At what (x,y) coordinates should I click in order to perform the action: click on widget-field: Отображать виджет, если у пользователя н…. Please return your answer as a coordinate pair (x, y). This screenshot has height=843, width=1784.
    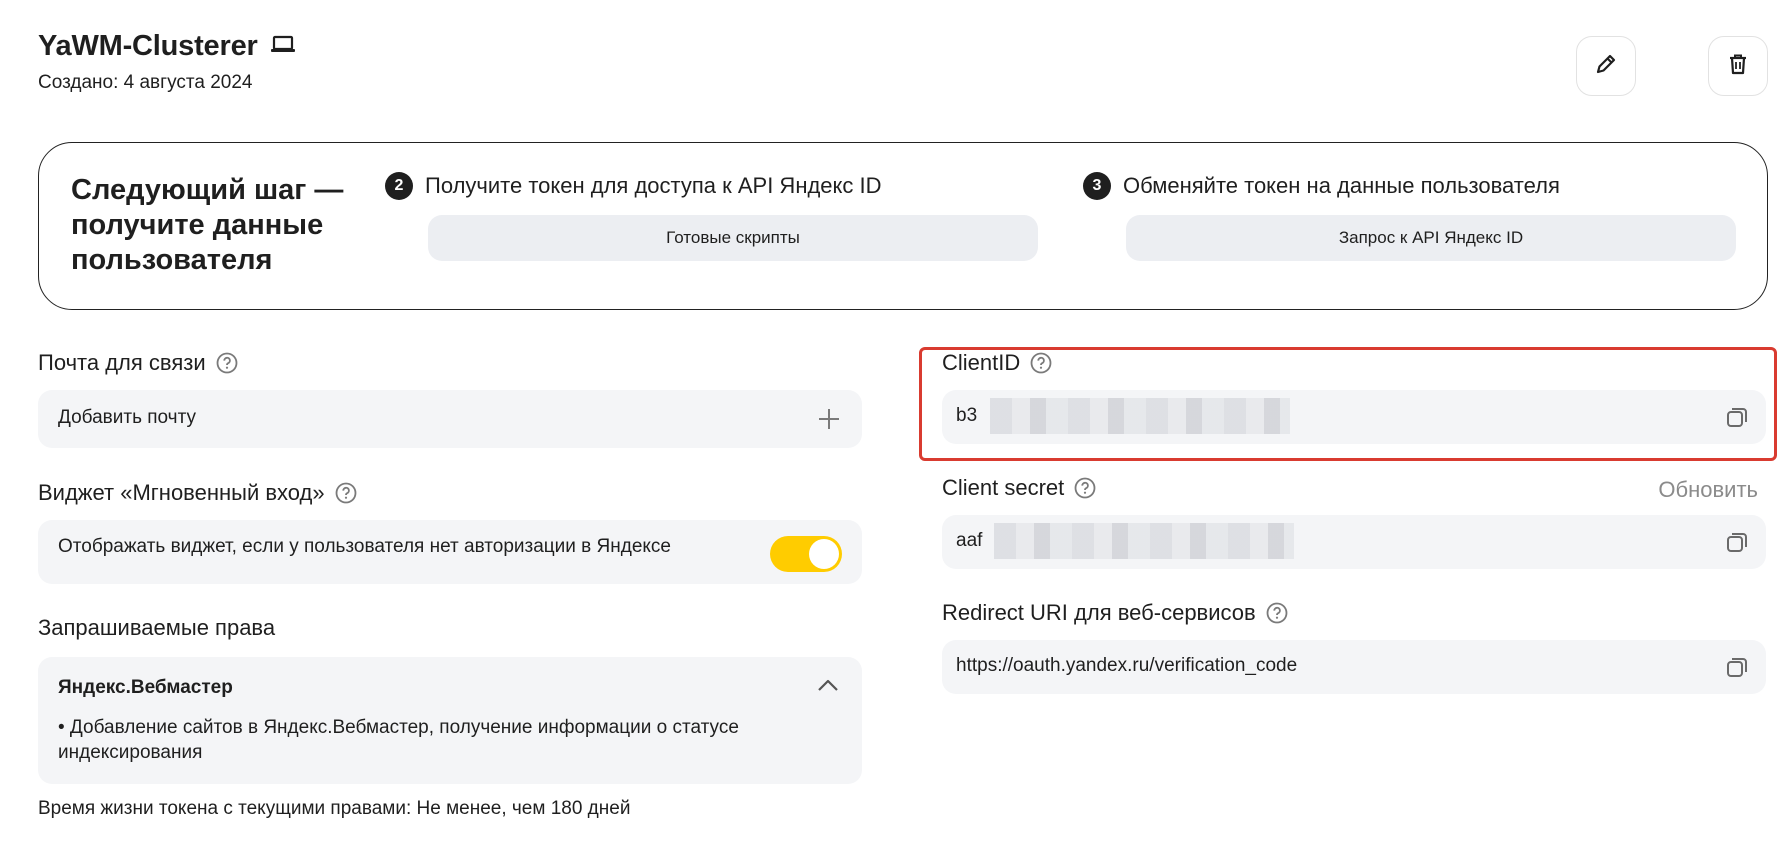
    Looking at the image, I should click on (450, 552).